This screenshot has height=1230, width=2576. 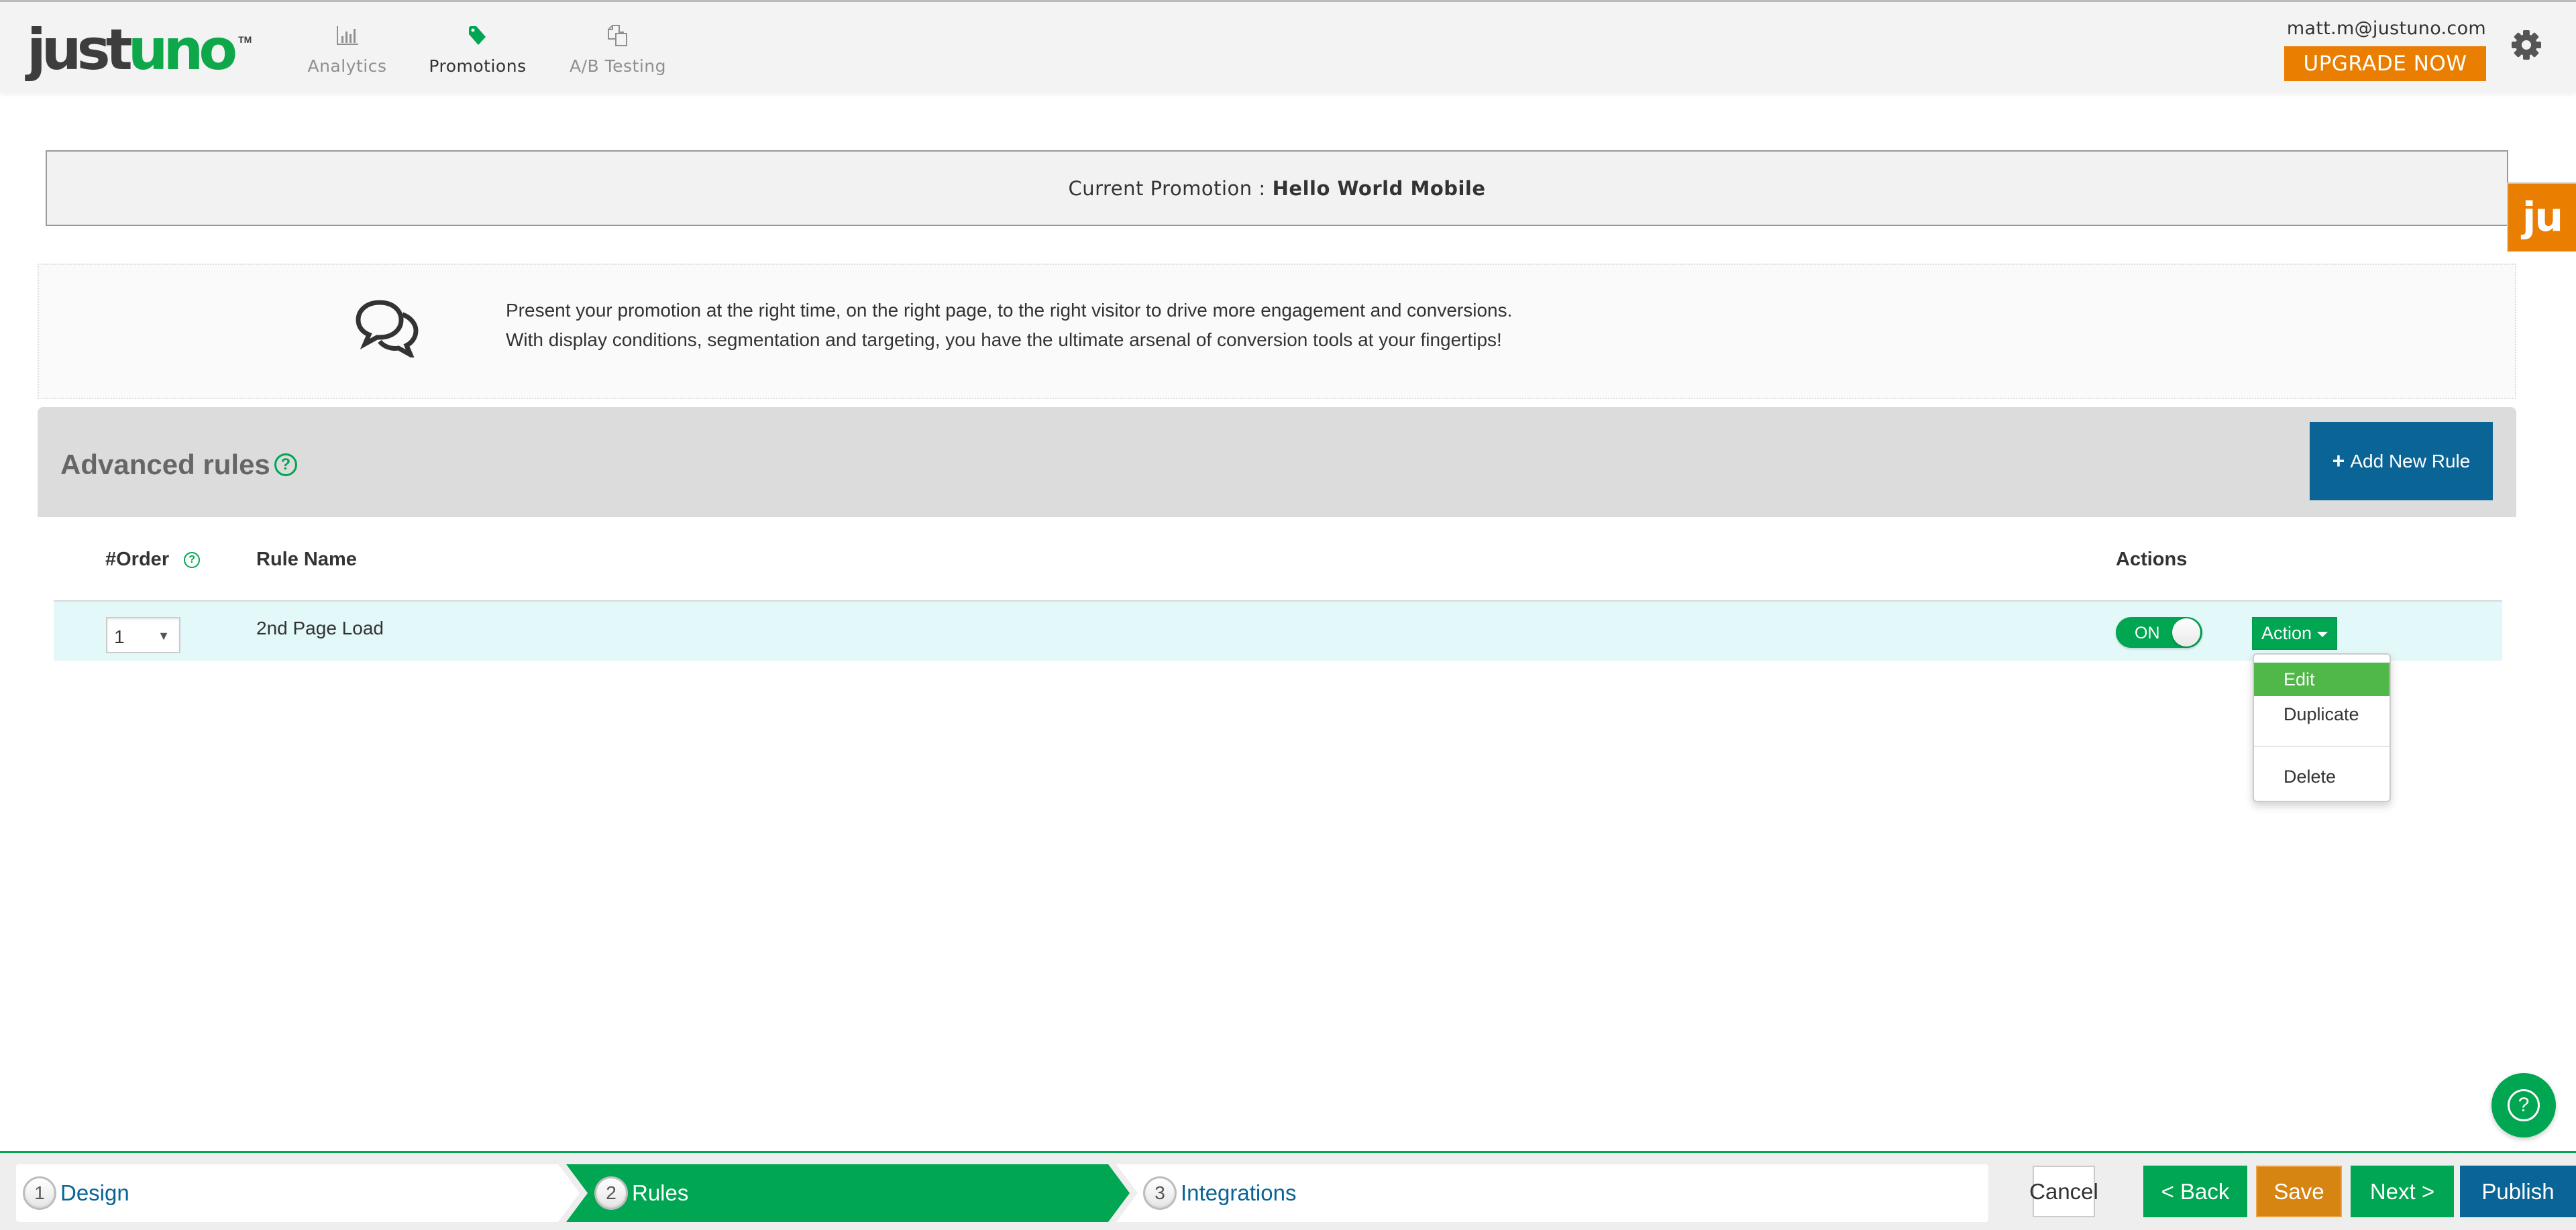 What do you see at coordinates (2152, 559) in the screenshot?
I see `column-header-actions: Actions` at bounding box center [2152, 559].